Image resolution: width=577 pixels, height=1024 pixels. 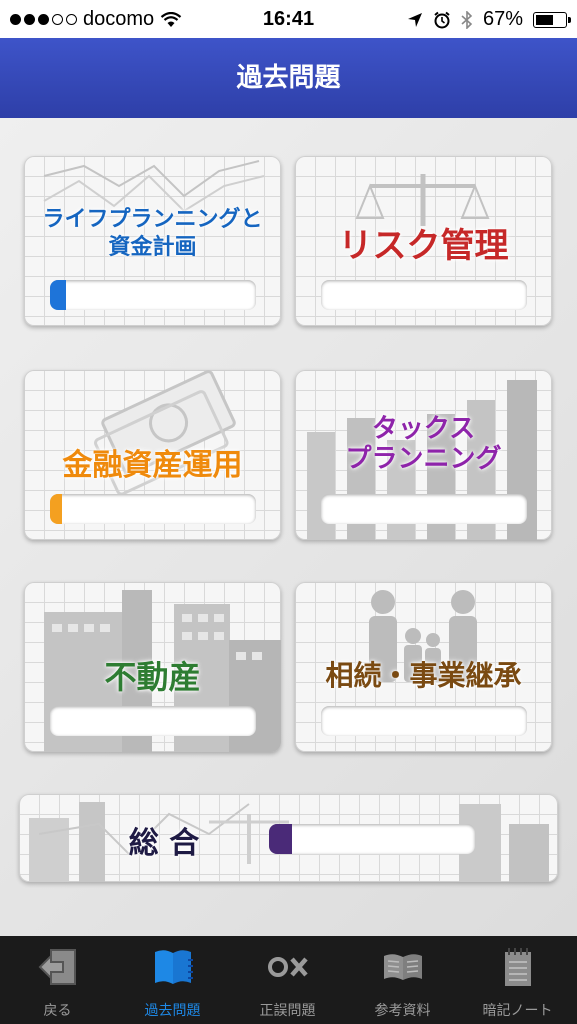 What do you see at coordinates (152, 219) in the screenshot?
I see `card-title-line1: ライフプランニングと` at bounding box center [152, 219].